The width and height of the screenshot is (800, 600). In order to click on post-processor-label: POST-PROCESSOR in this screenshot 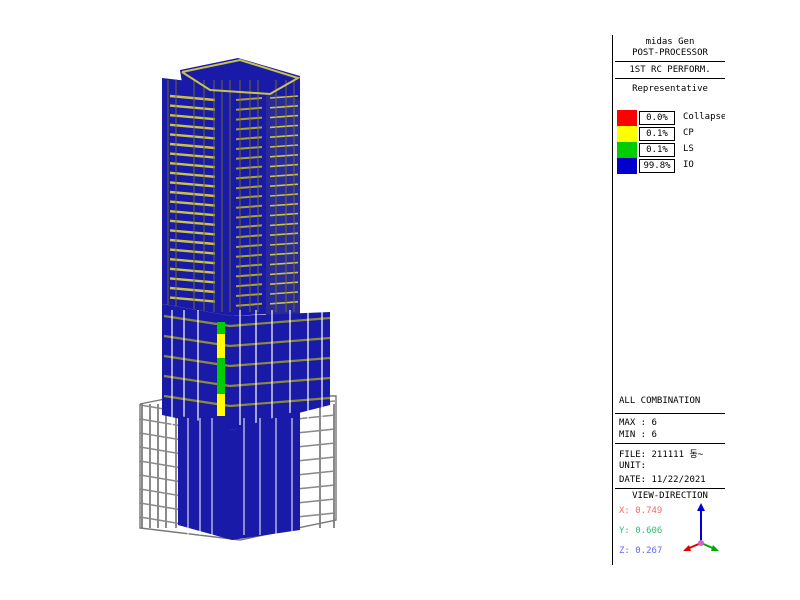, I will do `click(670, 53)`.